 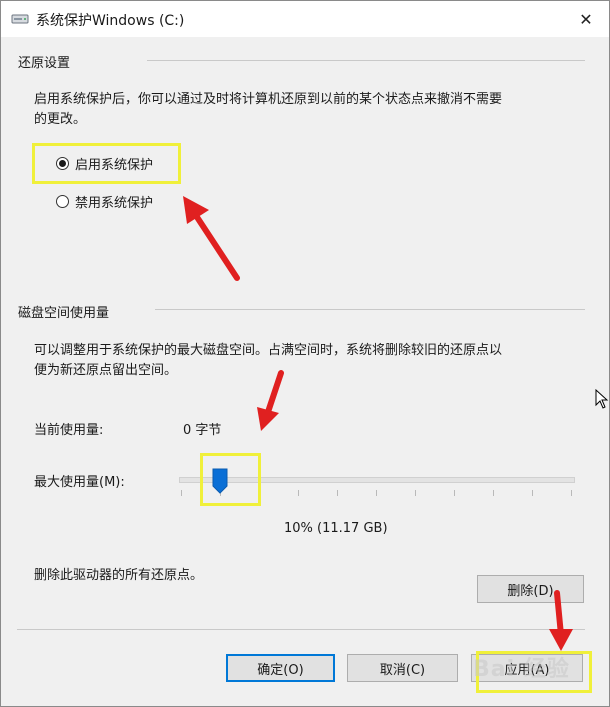 What do you see at coordinates (521, 669) in the screenshot?
I see `watermark: Bai 经验` at bounding box center [521, 669].